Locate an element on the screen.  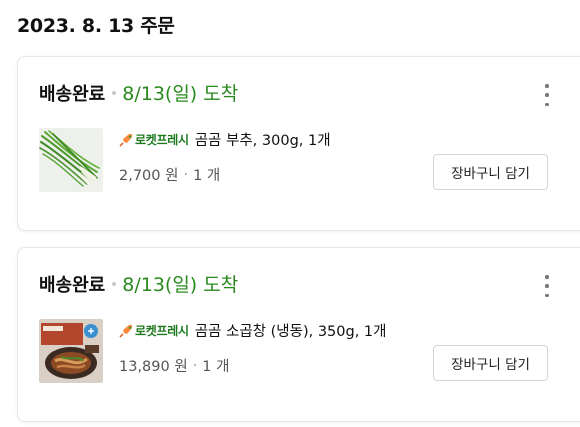
price: 2,700 원 is located at coordinates (149, 176).